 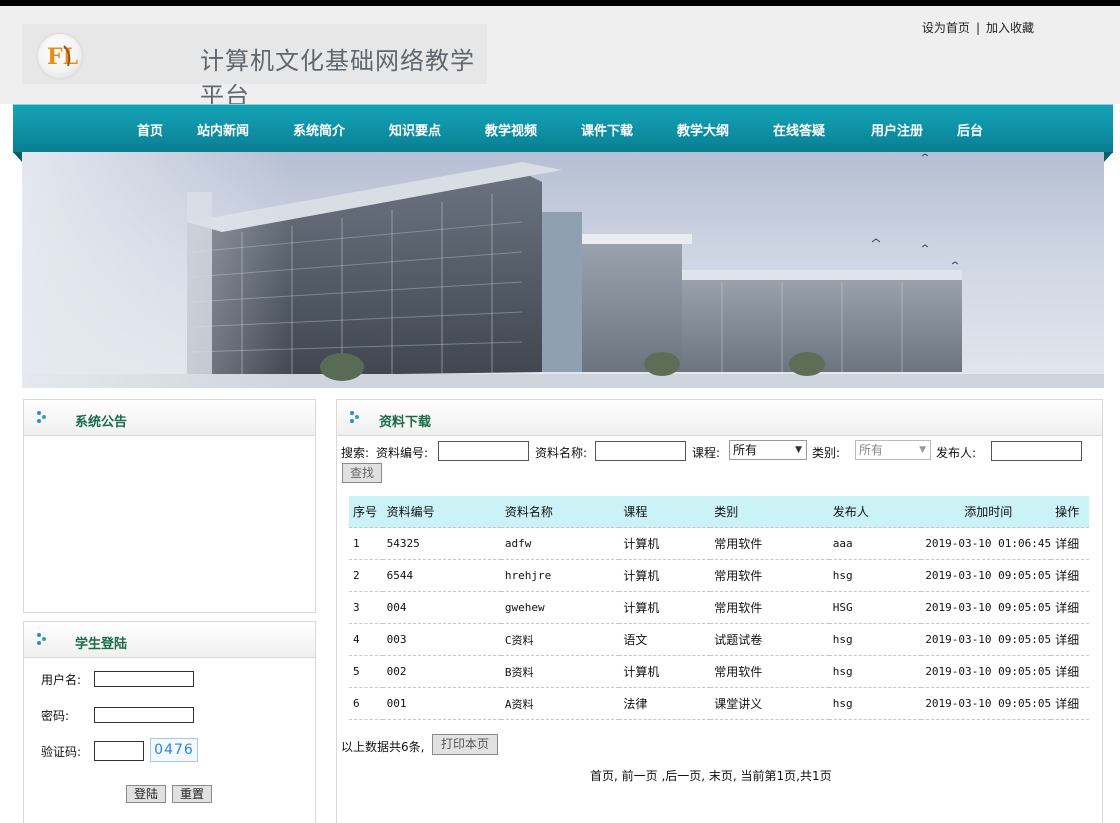 I want to click on cell-index: 2, so click(x=366, y=575).